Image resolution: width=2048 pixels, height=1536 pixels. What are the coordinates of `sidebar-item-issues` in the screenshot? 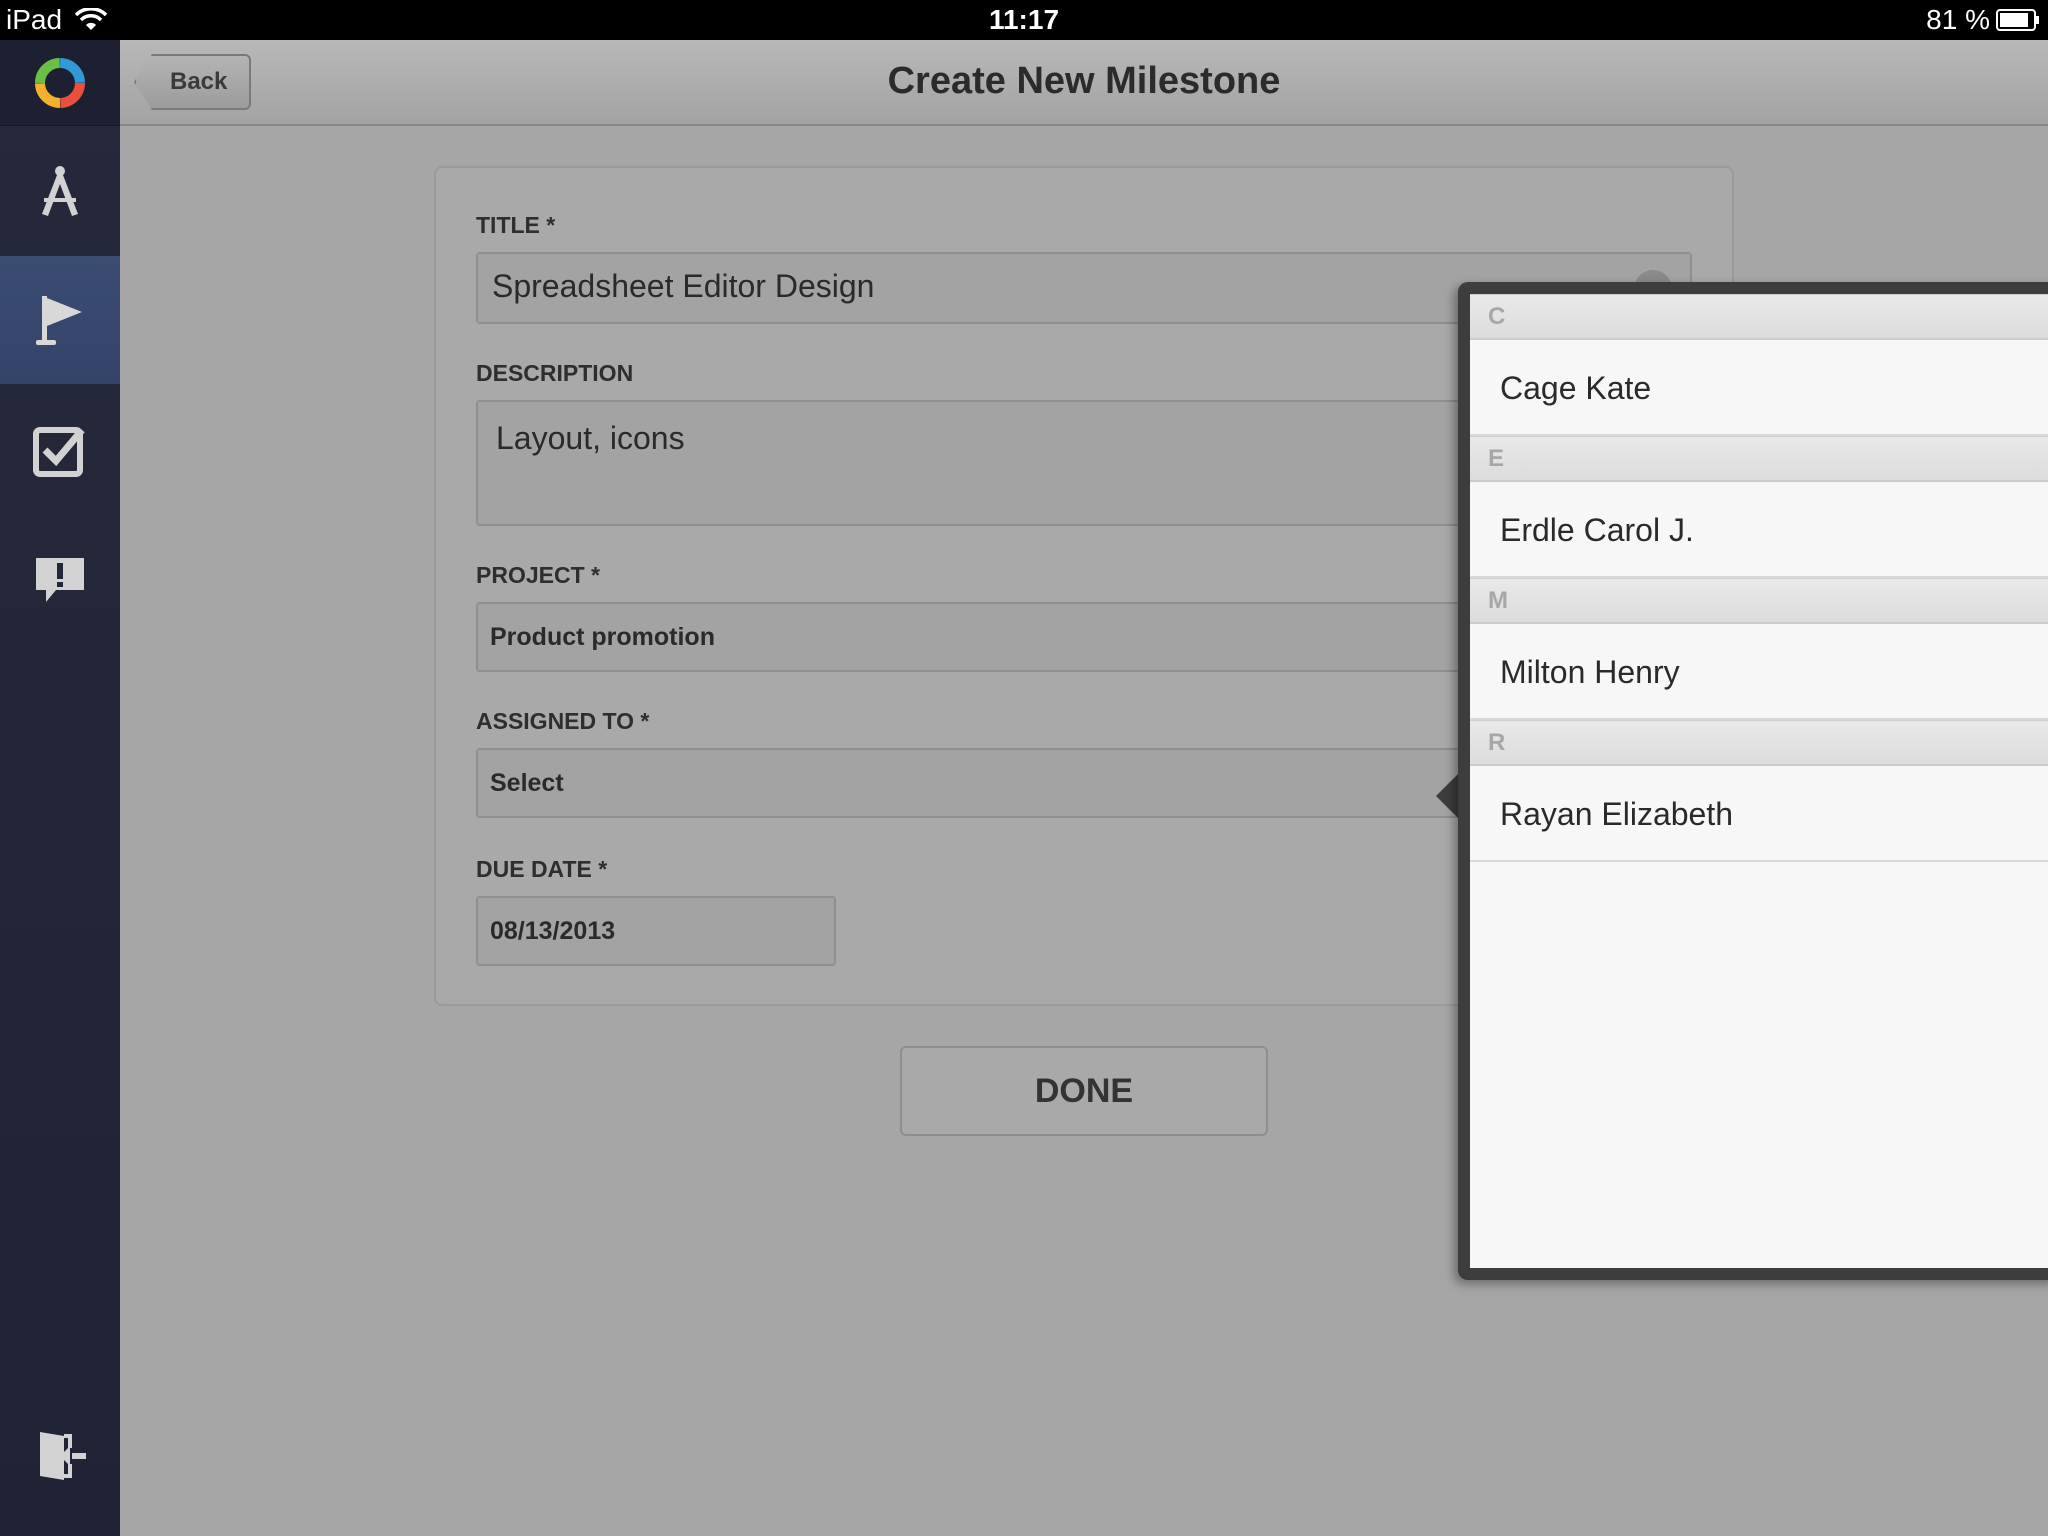 It's located at (60, 578).